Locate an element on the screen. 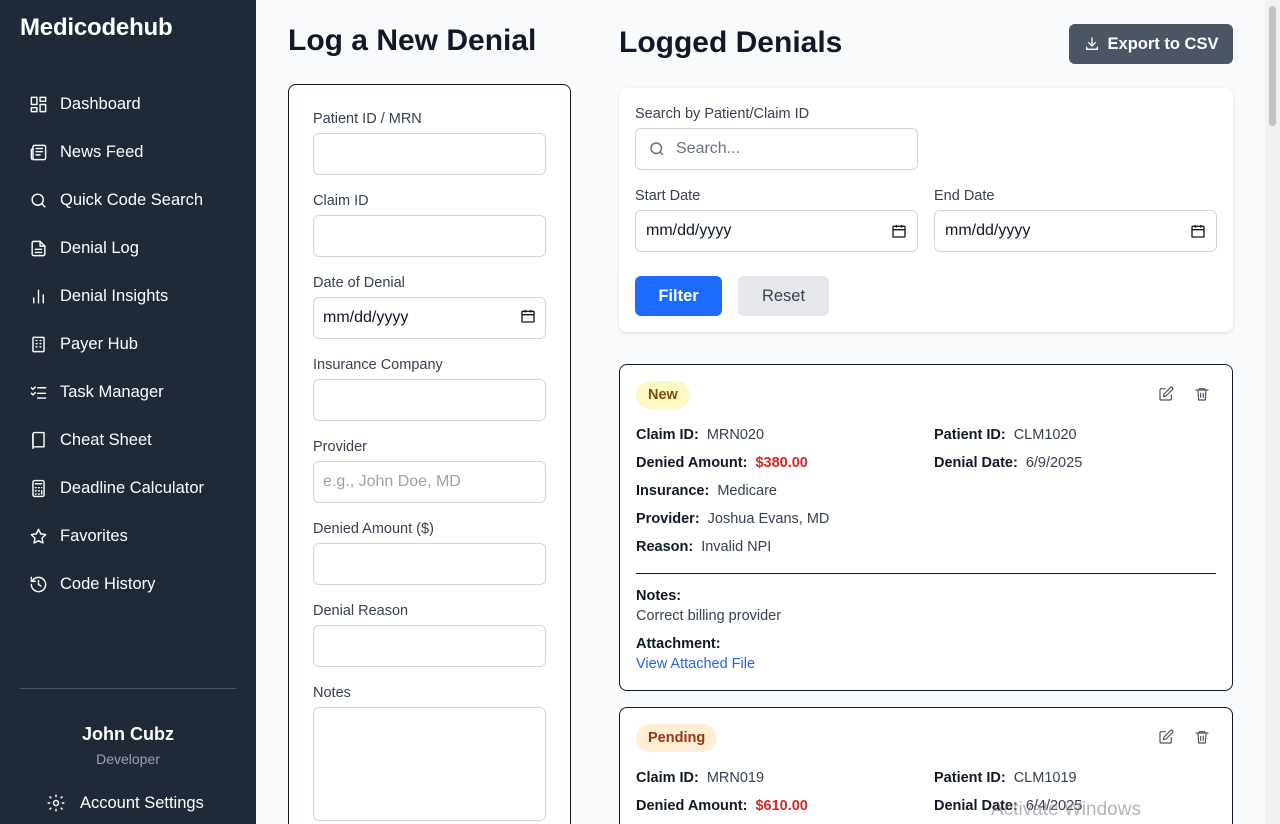  reason-input is located at coordinates (429, 646).